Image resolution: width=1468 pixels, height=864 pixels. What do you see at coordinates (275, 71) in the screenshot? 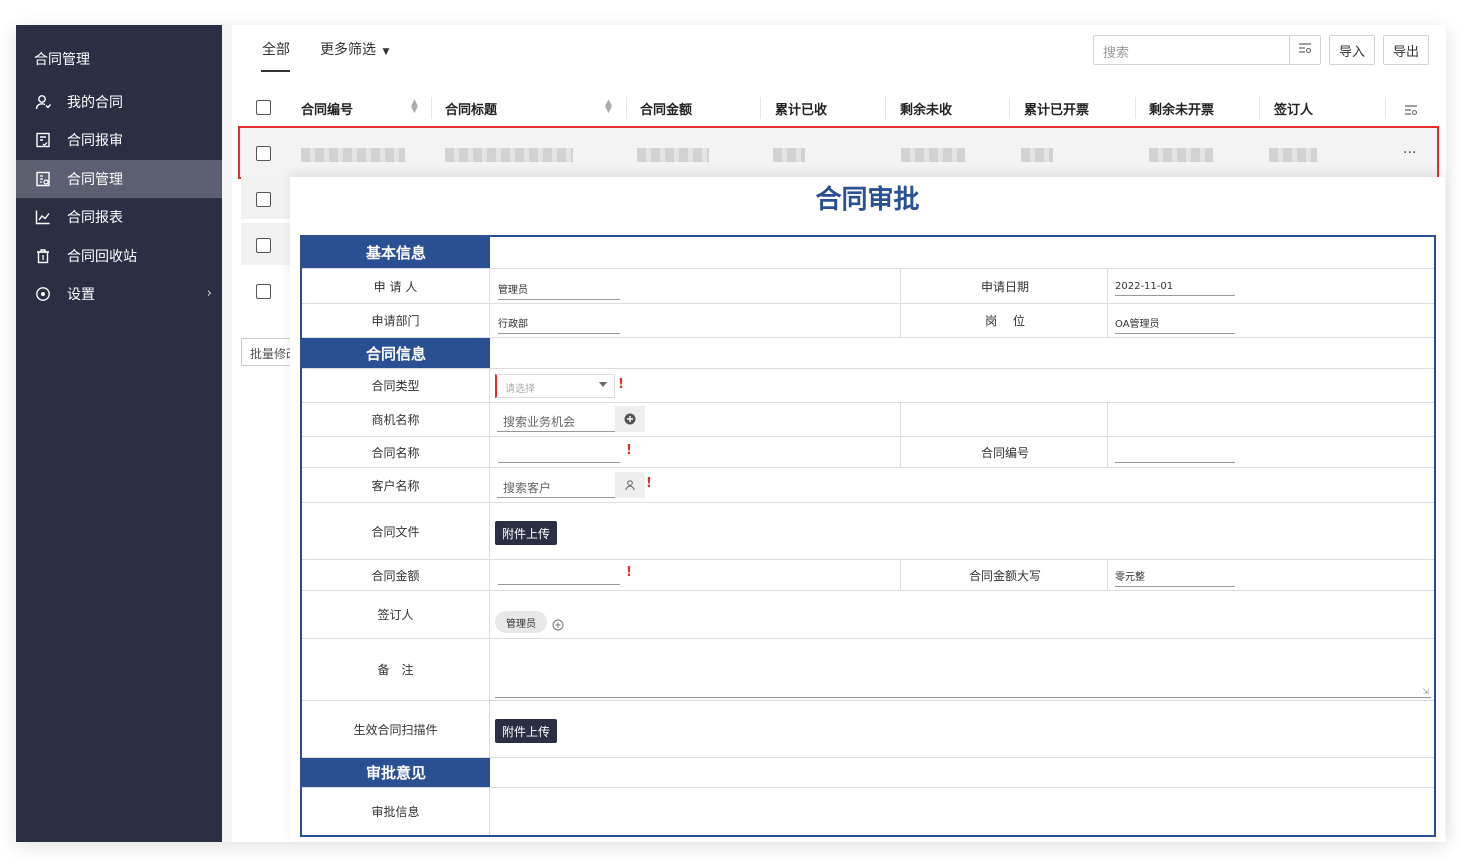
I see `tab-active-indicator` at bounding box center [275, 71].